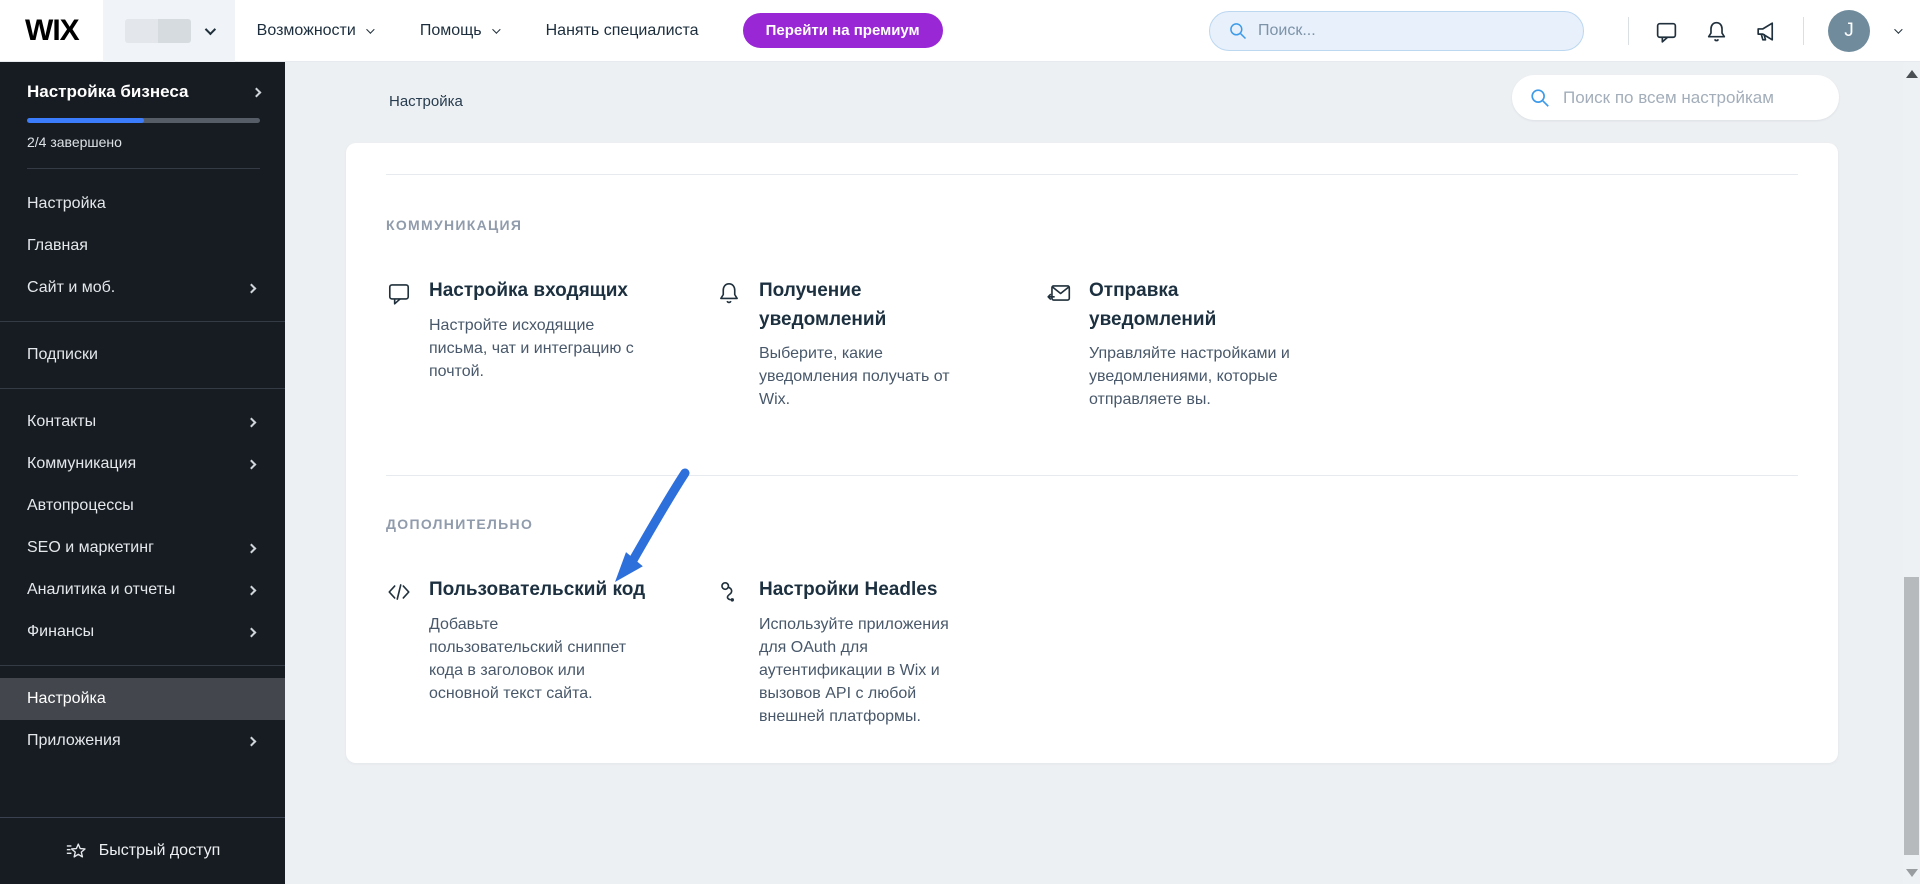  I want to click on setup-progress-label: 2/4 завершено, so click(74, 142).